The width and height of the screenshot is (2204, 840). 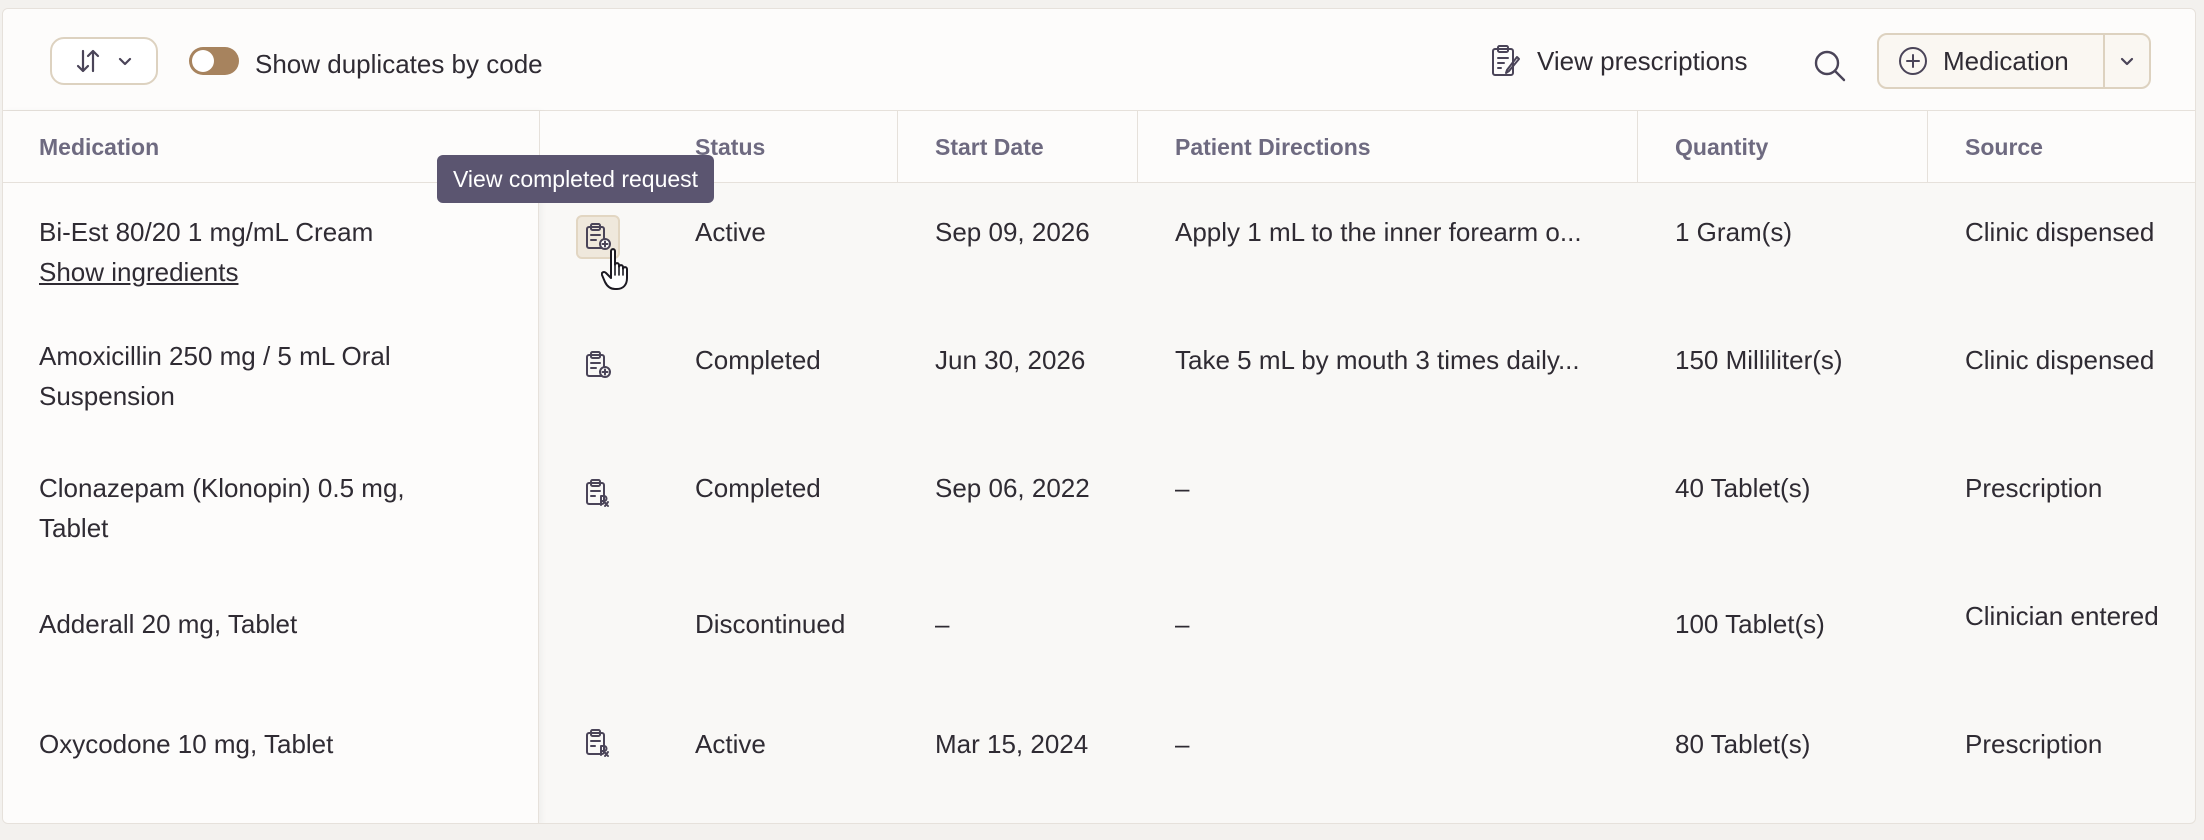 What do you see at coordinates (1012, 488) in the screenshot?
I see `start-date: Sep 06, 2022` at bounding box center [1012, 488].